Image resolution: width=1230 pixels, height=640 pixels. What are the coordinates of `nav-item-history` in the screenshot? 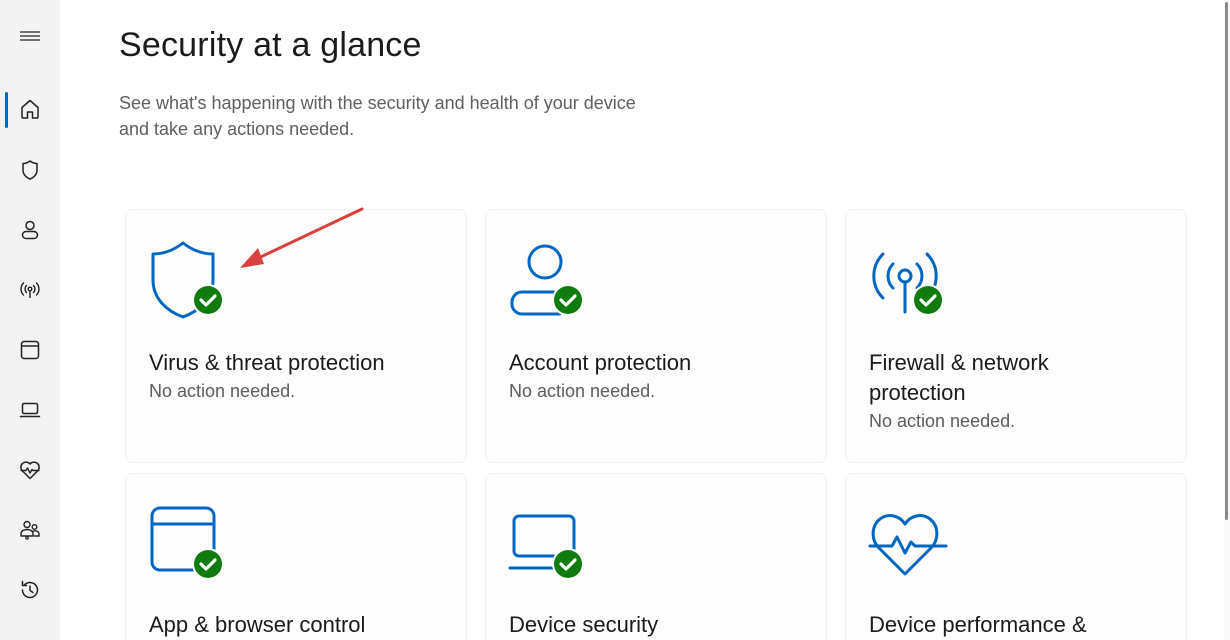 It's located at (30, 590).